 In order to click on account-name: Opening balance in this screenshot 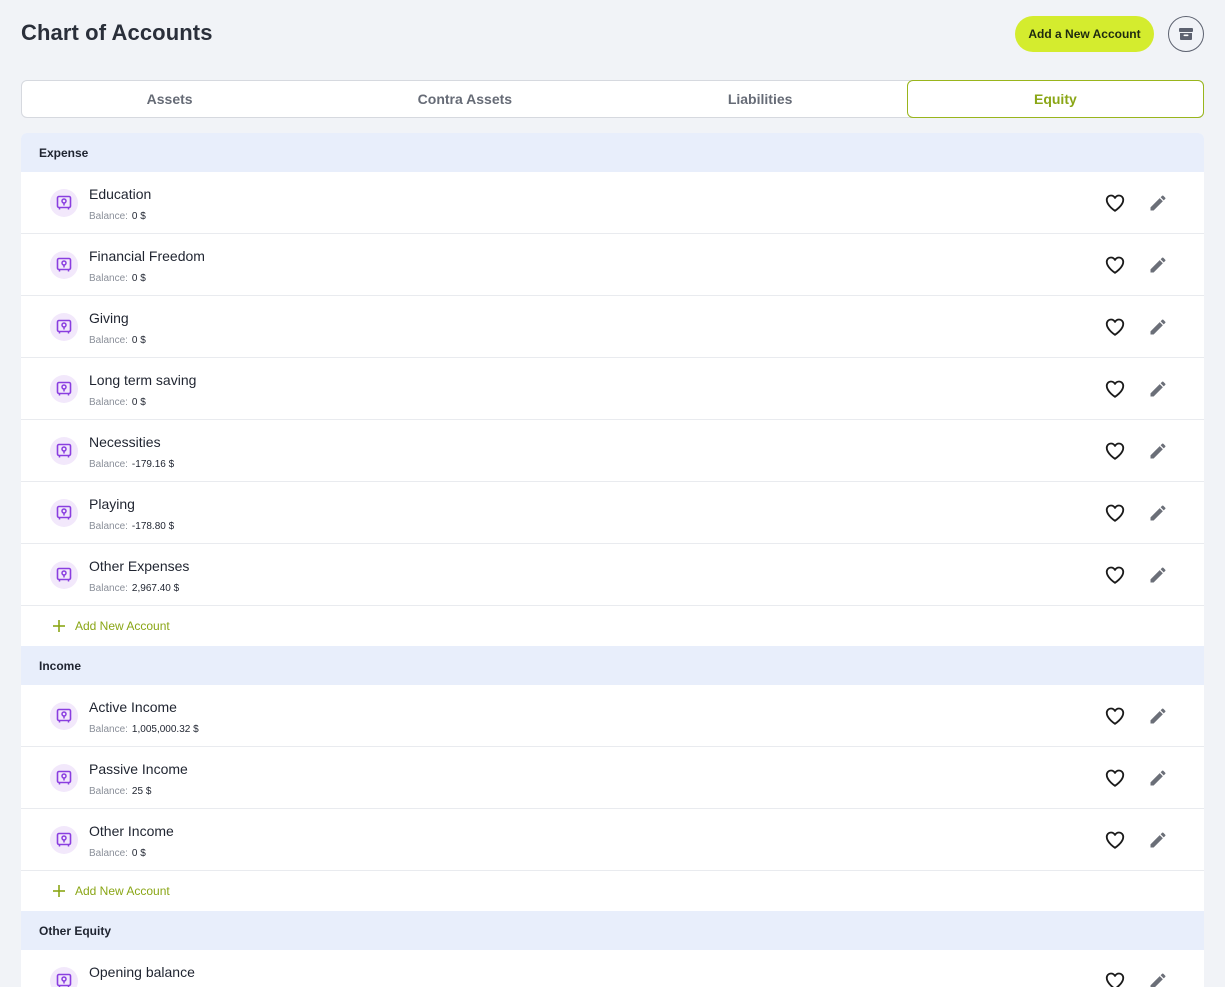, I will do `click(142, 972)`.